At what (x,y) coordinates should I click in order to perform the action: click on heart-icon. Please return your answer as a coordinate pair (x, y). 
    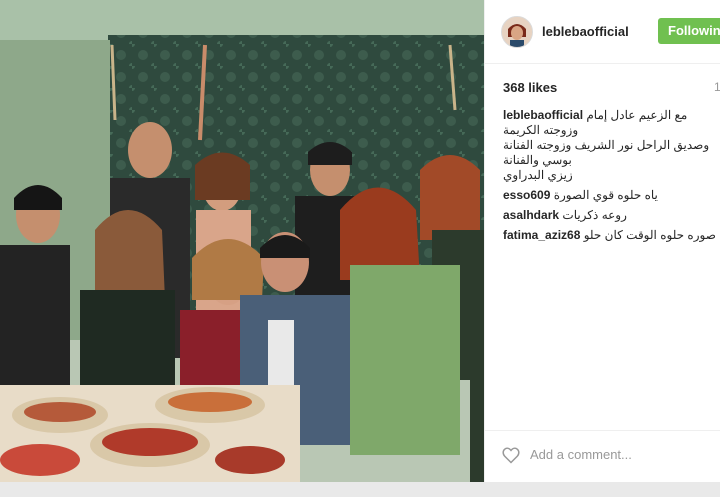
    Looking at the image, I should click on (511, 455).